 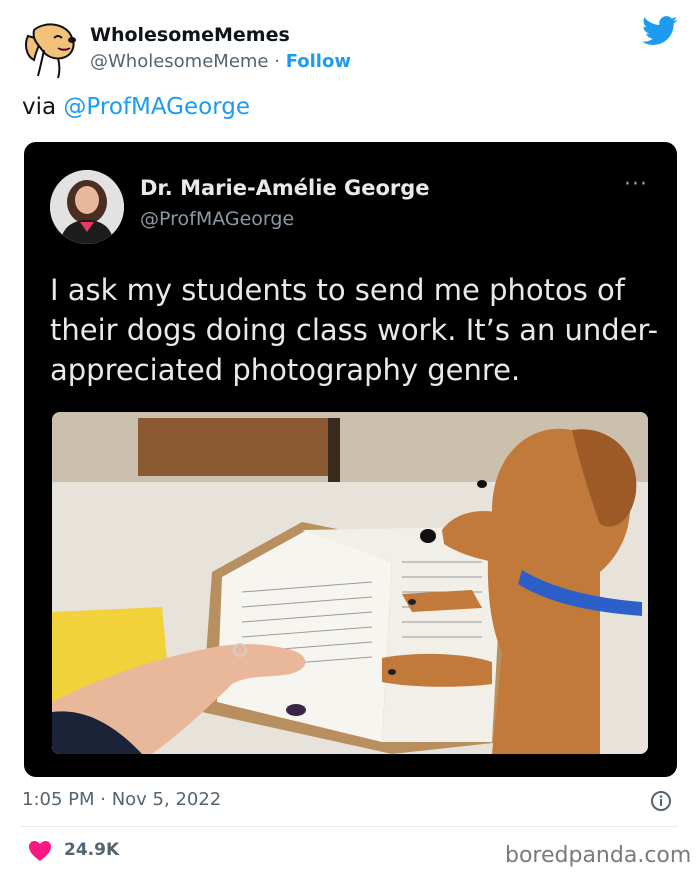 What do you see at coordinates (661, 801) in the screenshot?
I see `info-icon` at bounding box center [661, 801].